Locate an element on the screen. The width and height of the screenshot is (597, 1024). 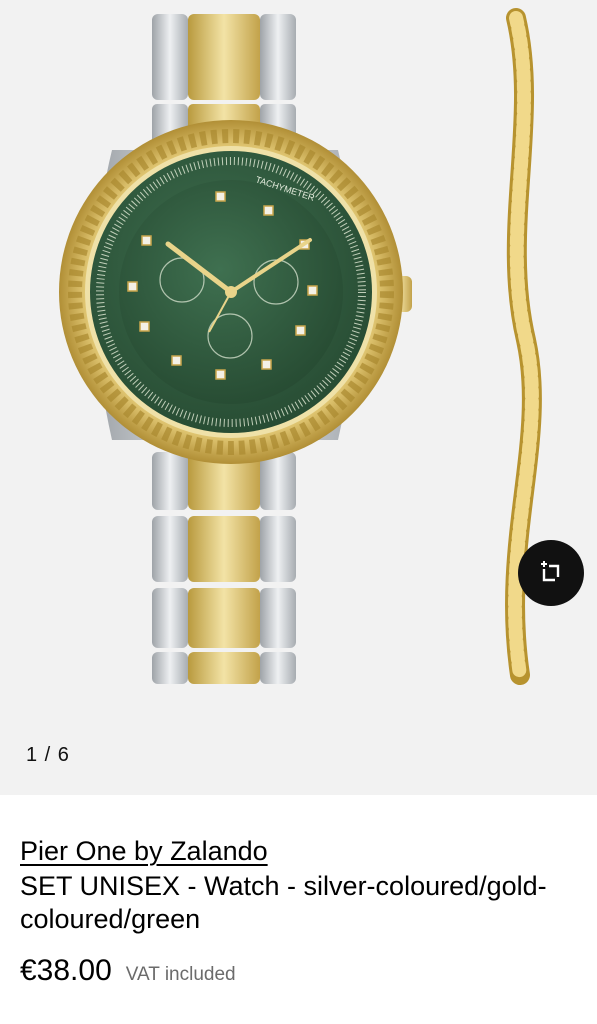
price: €38.00 is located at coordinates (66, 970).